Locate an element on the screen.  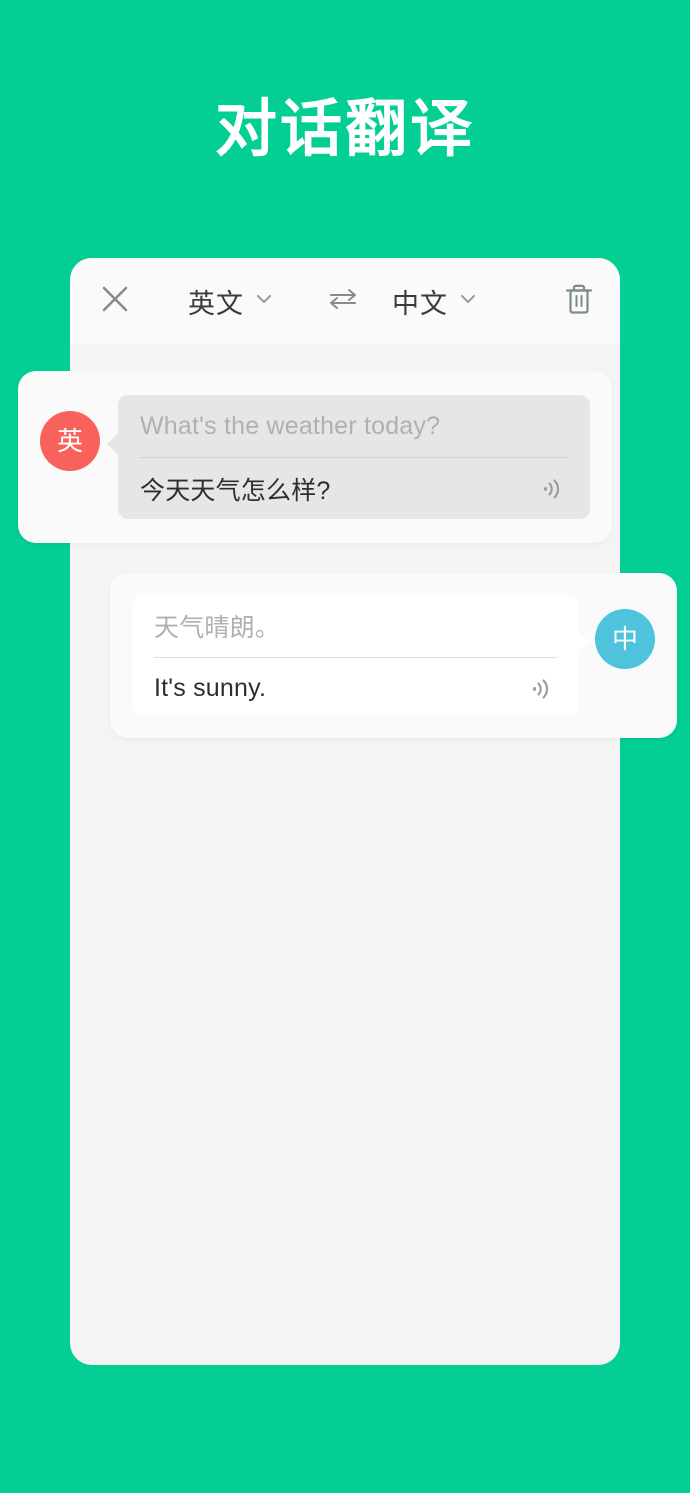
message-translation-row: 今天天气怎么样? is located at coordinates (354, 488).